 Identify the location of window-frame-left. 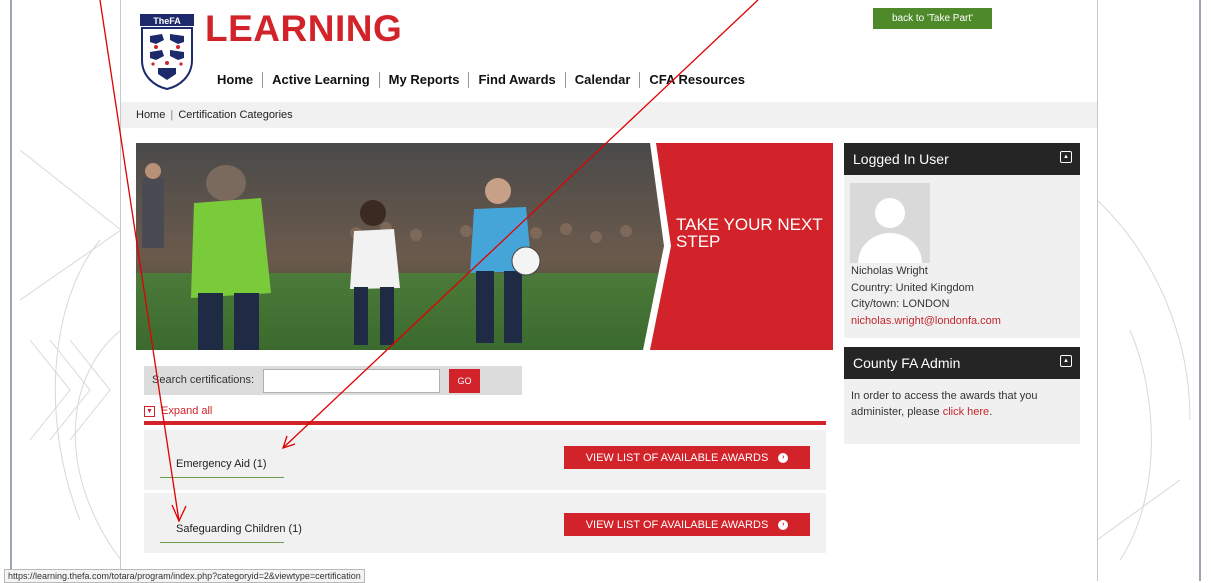
(6, 290).